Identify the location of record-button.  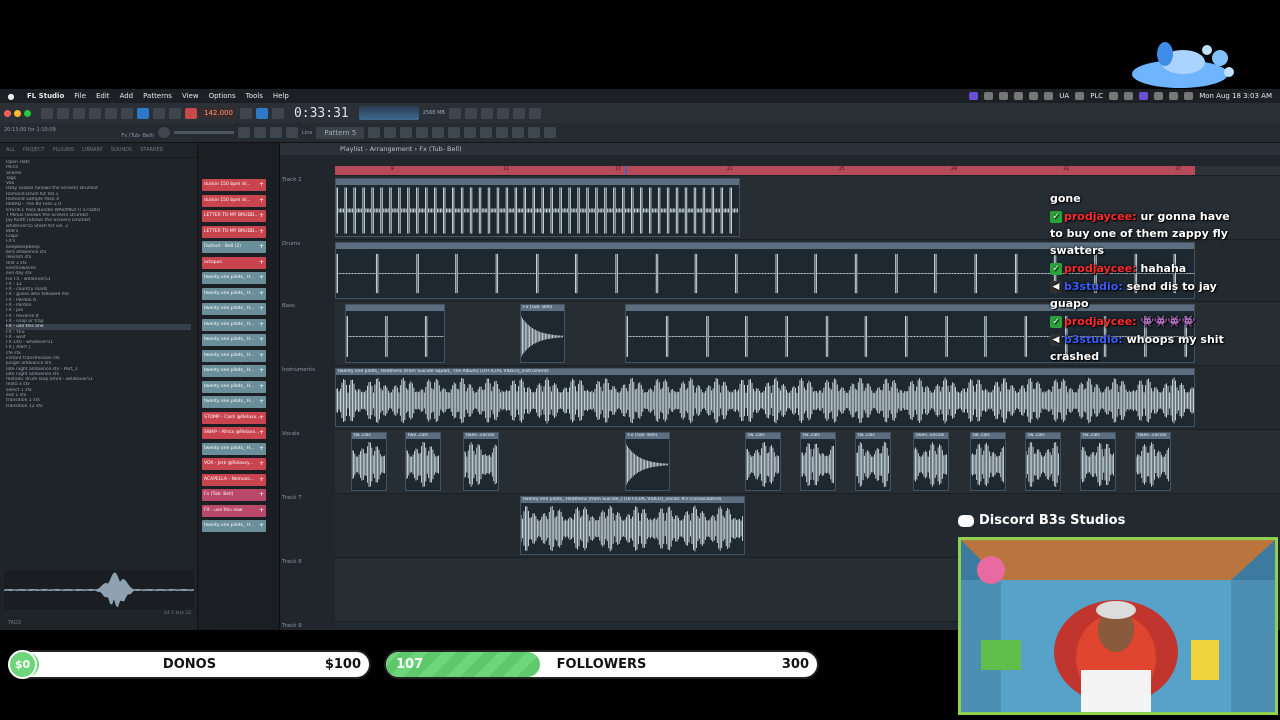
(191, 113).